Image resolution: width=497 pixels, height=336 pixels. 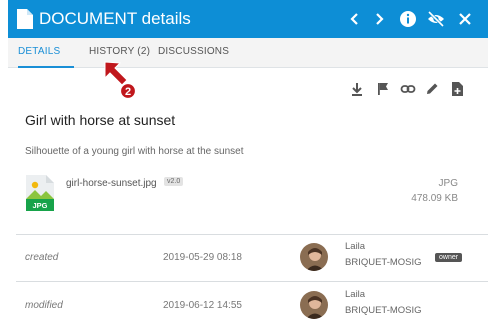 I want to click on link-icon, so click(x=408, y=89).